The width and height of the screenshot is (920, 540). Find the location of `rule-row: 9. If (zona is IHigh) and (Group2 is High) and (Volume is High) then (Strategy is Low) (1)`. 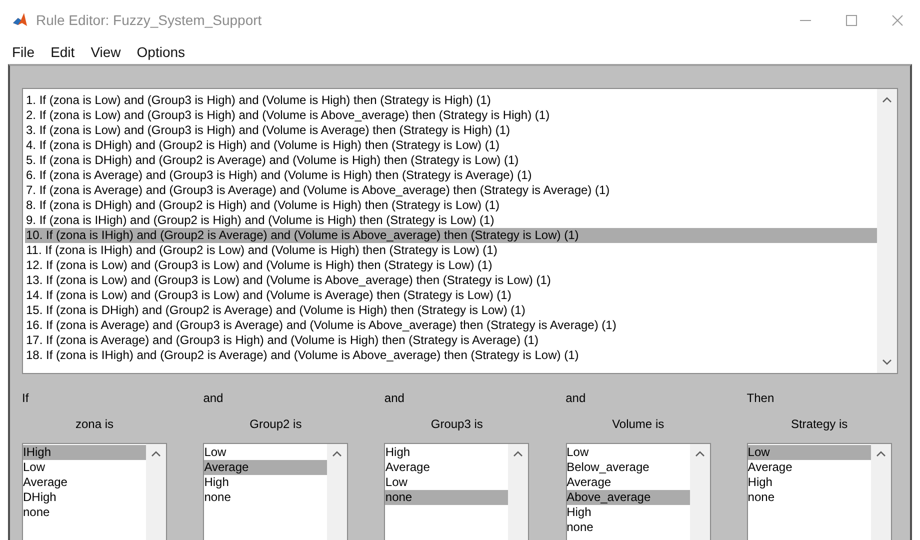

rule-row: 9. If (zona is IHigh) and (Group2 is High) and (Volume is High) then (Strategy is Low) (1) is located at coordinates (451, 220).